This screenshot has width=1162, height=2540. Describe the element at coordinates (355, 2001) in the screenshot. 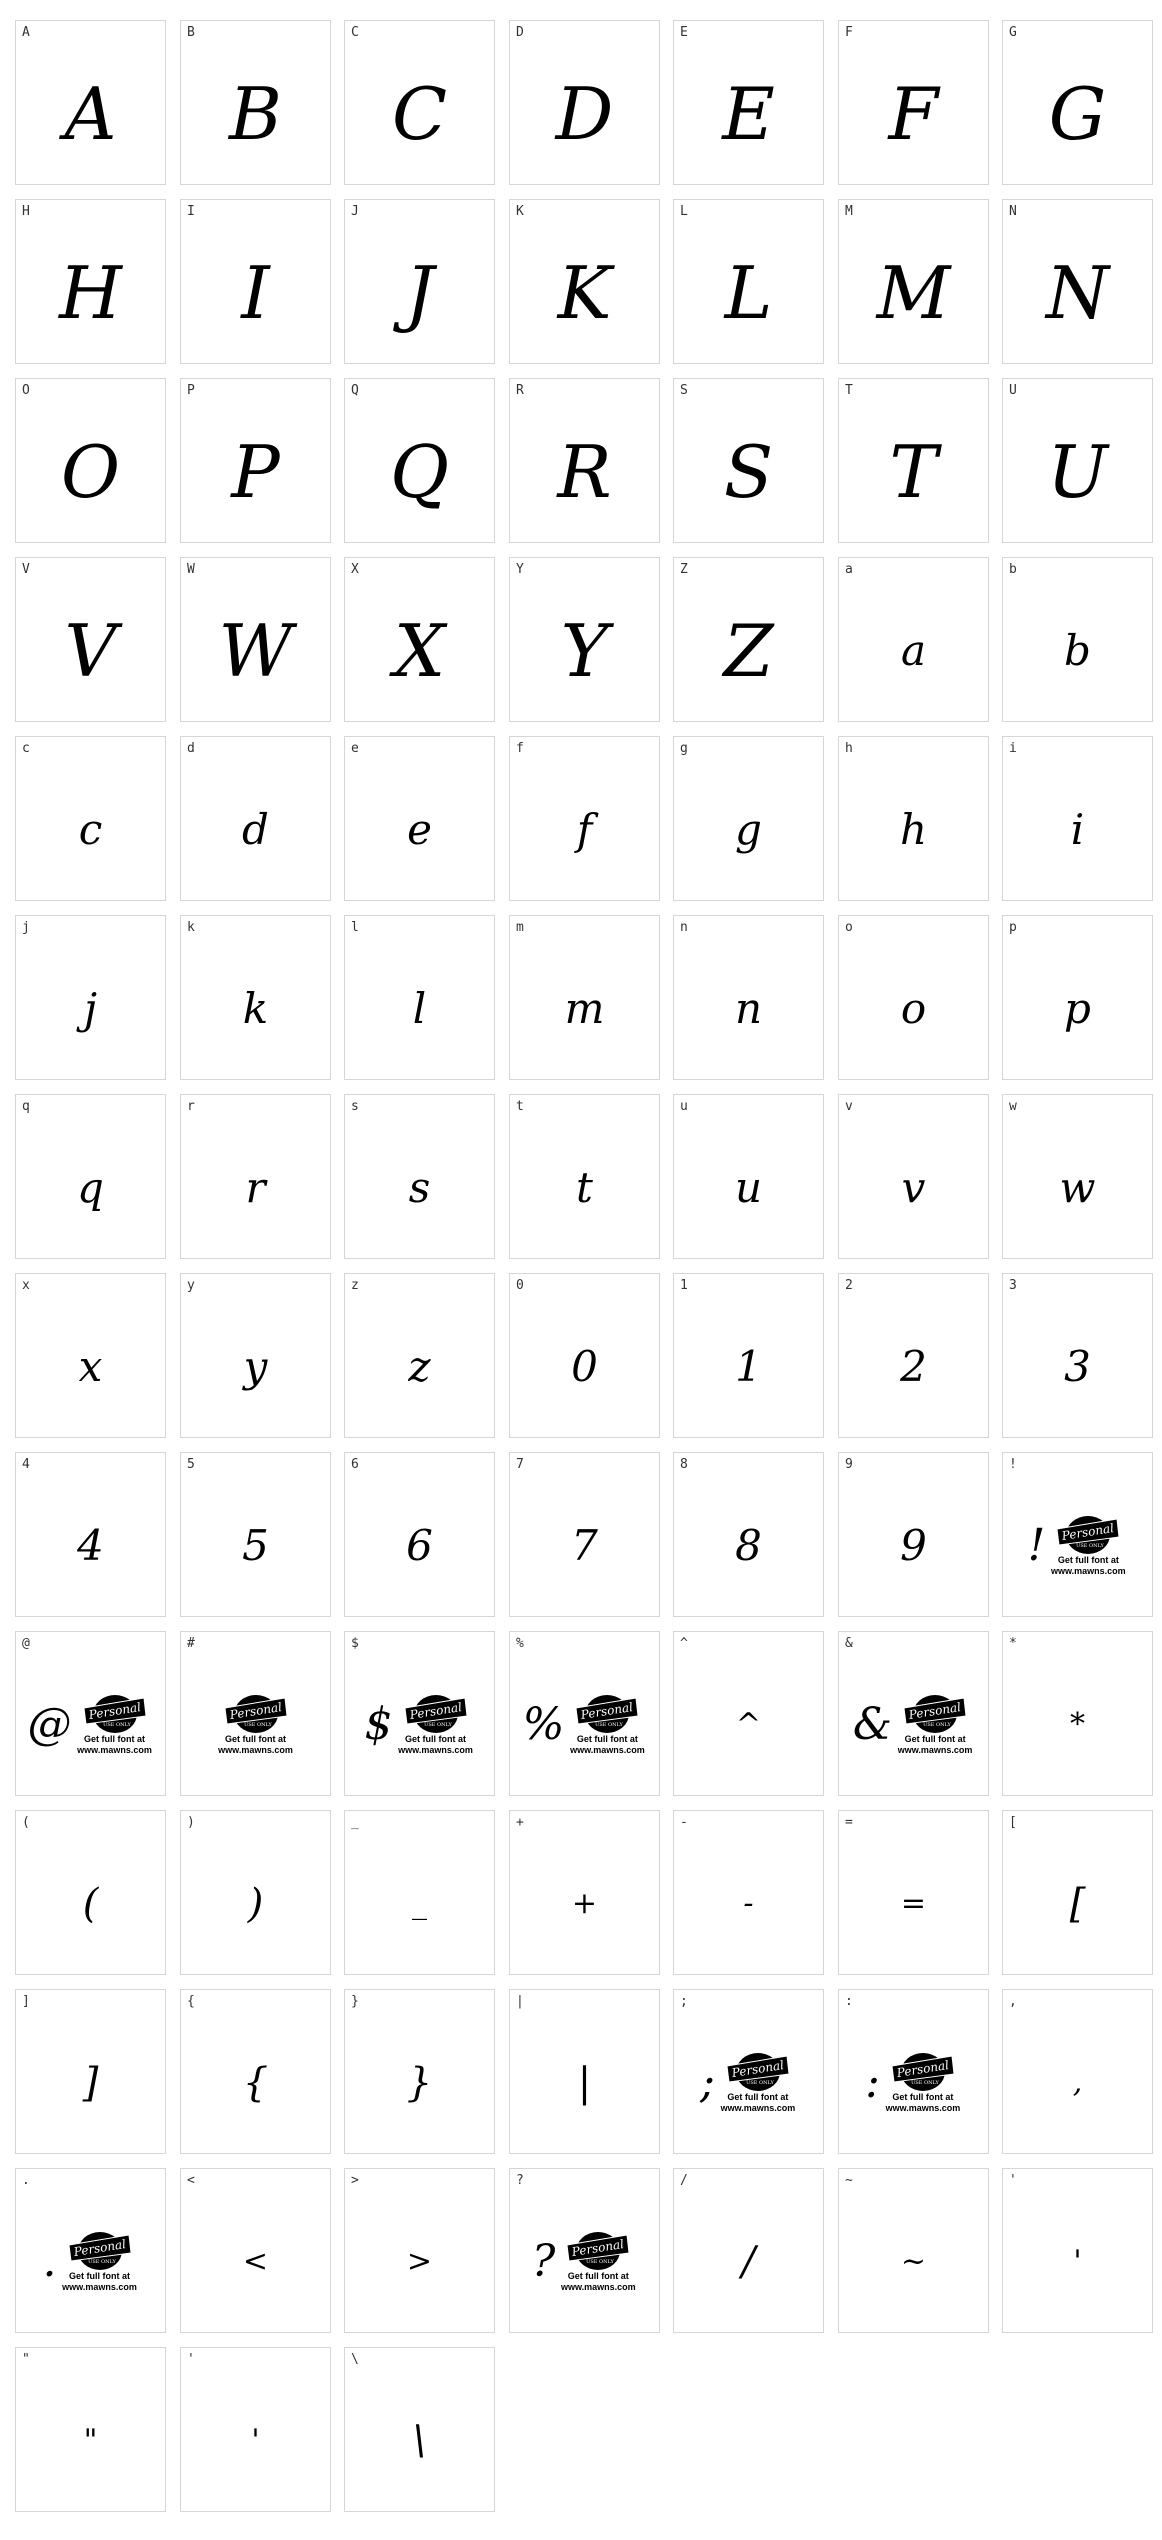

I see `glyph-cell-label: }` at that location.